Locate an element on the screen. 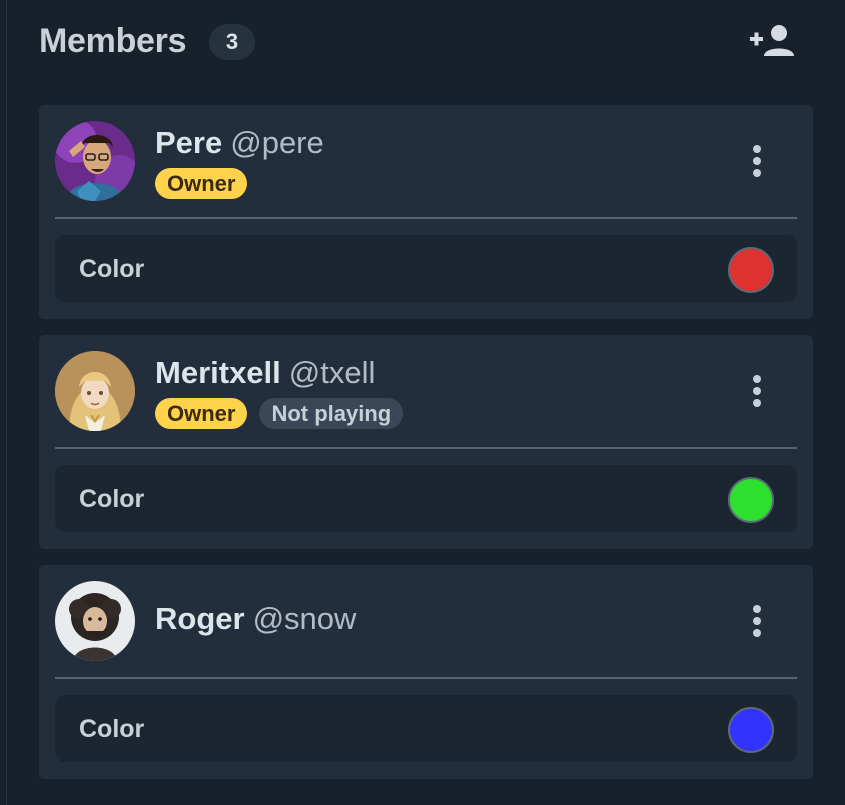 The image size is (845, 805). members-header: Members 3 is located at coordinates (426, 42).